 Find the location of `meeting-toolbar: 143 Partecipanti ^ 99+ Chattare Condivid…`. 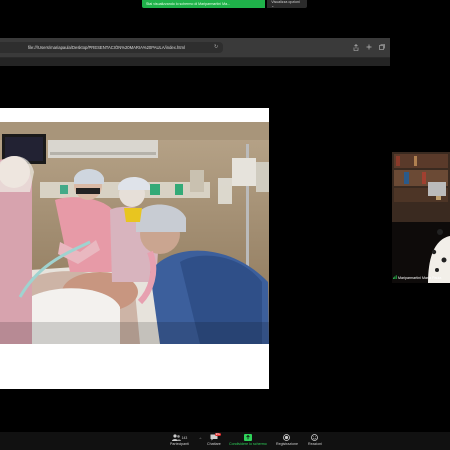

meeting-toolbar: 143 Partecipanti ^ 99+ Chattare Condivid… is located at coordinates (225, 441).